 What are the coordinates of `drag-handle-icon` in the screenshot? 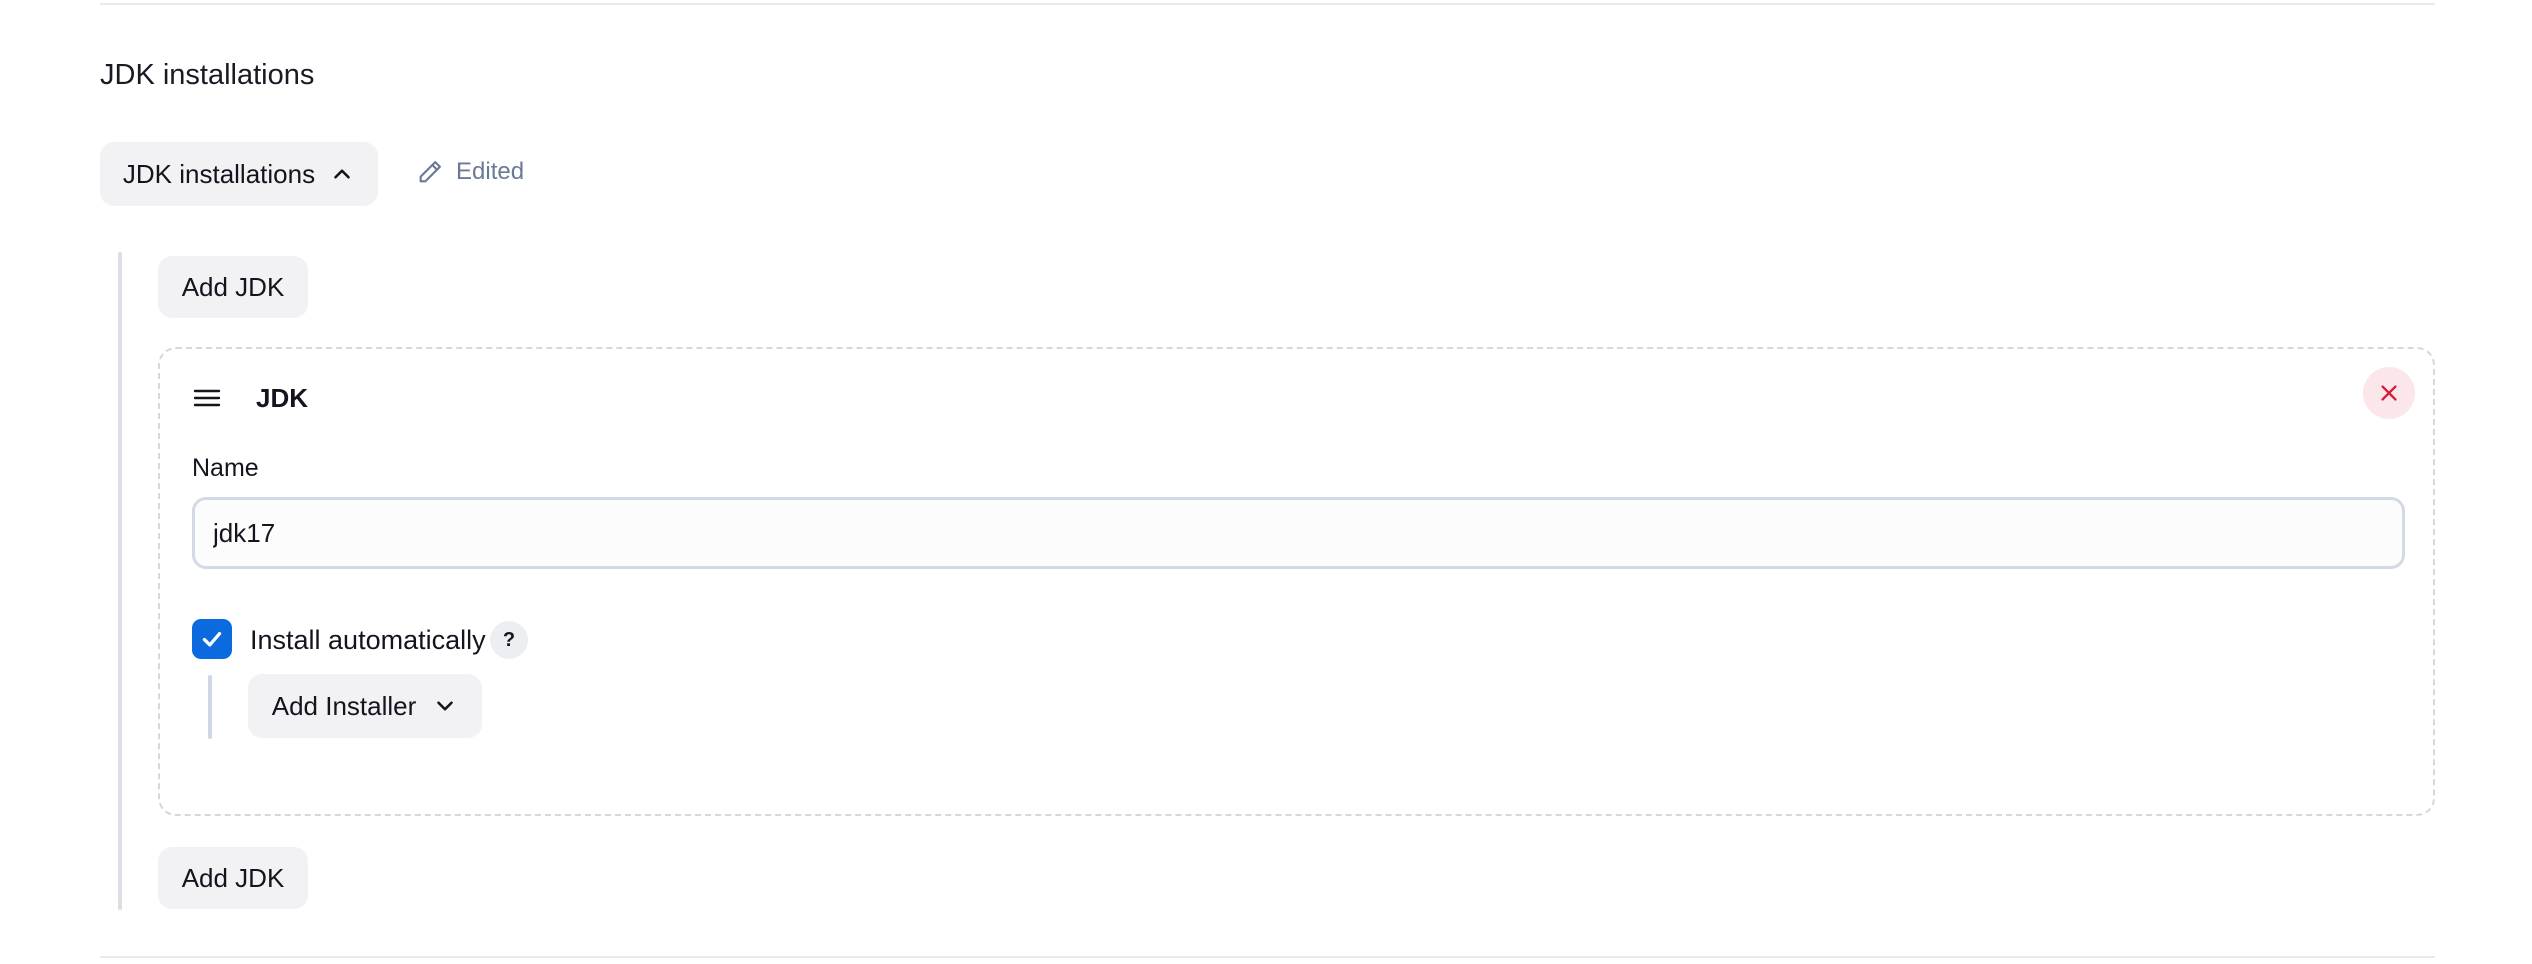 It's located at (207, 398).